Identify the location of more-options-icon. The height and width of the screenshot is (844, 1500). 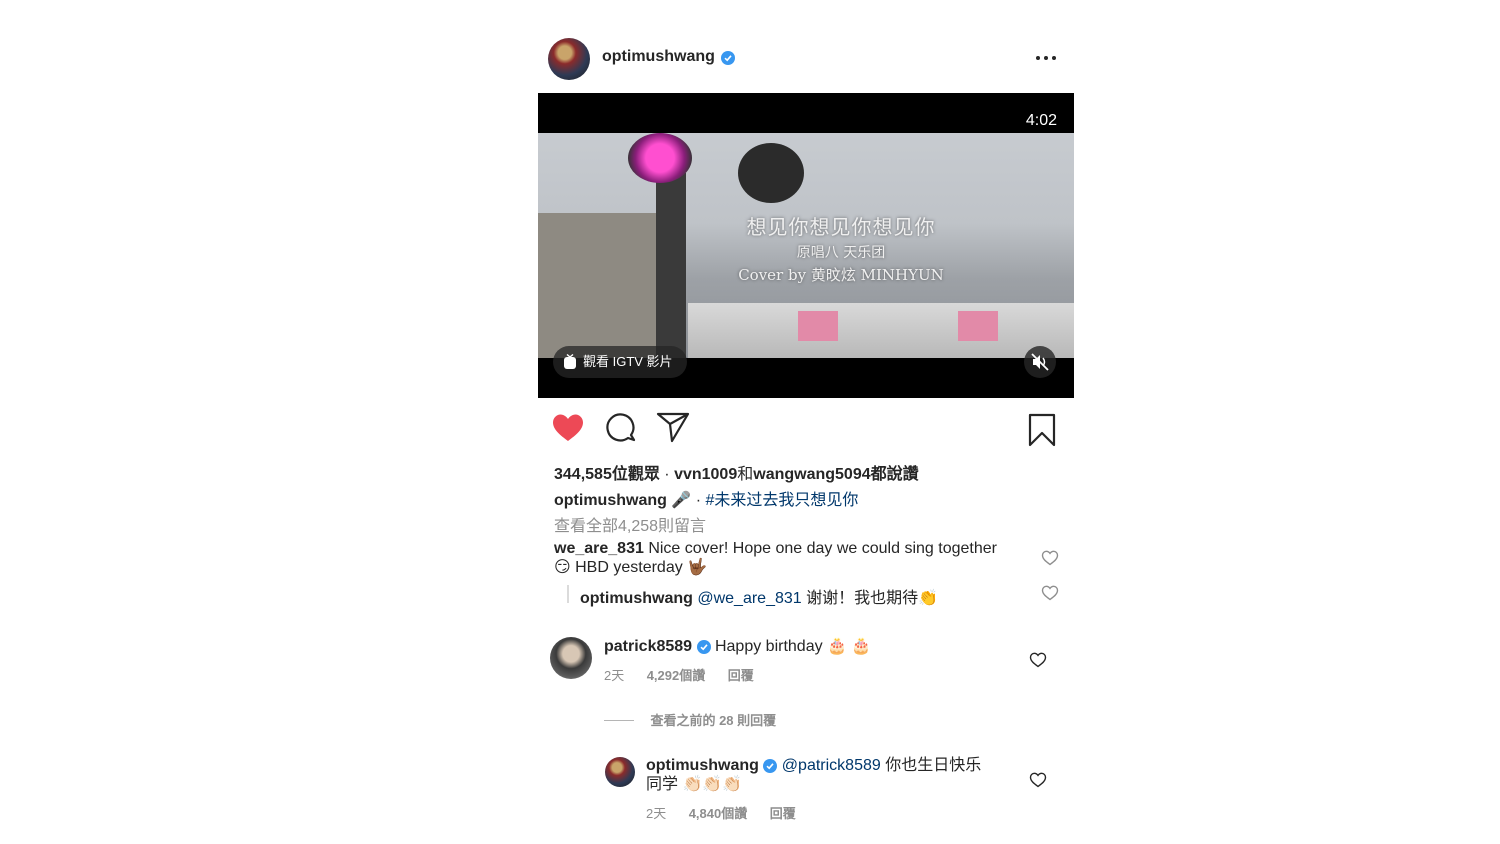
(1046, 58).